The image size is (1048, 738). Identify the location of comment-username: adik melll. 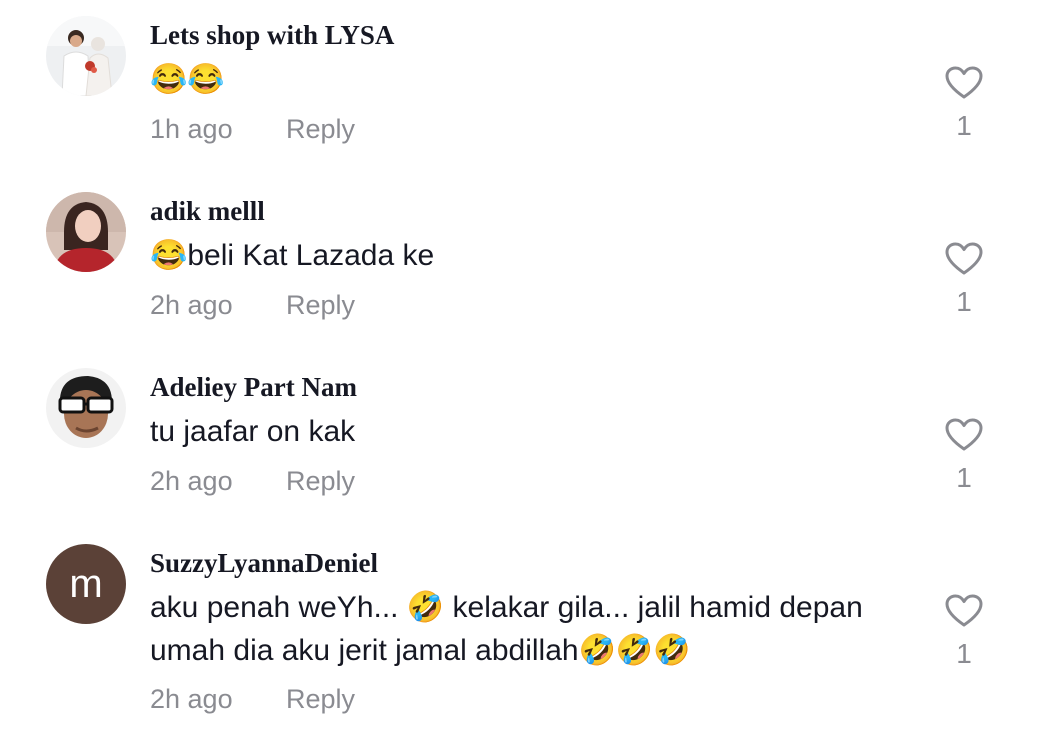
(207, 211).